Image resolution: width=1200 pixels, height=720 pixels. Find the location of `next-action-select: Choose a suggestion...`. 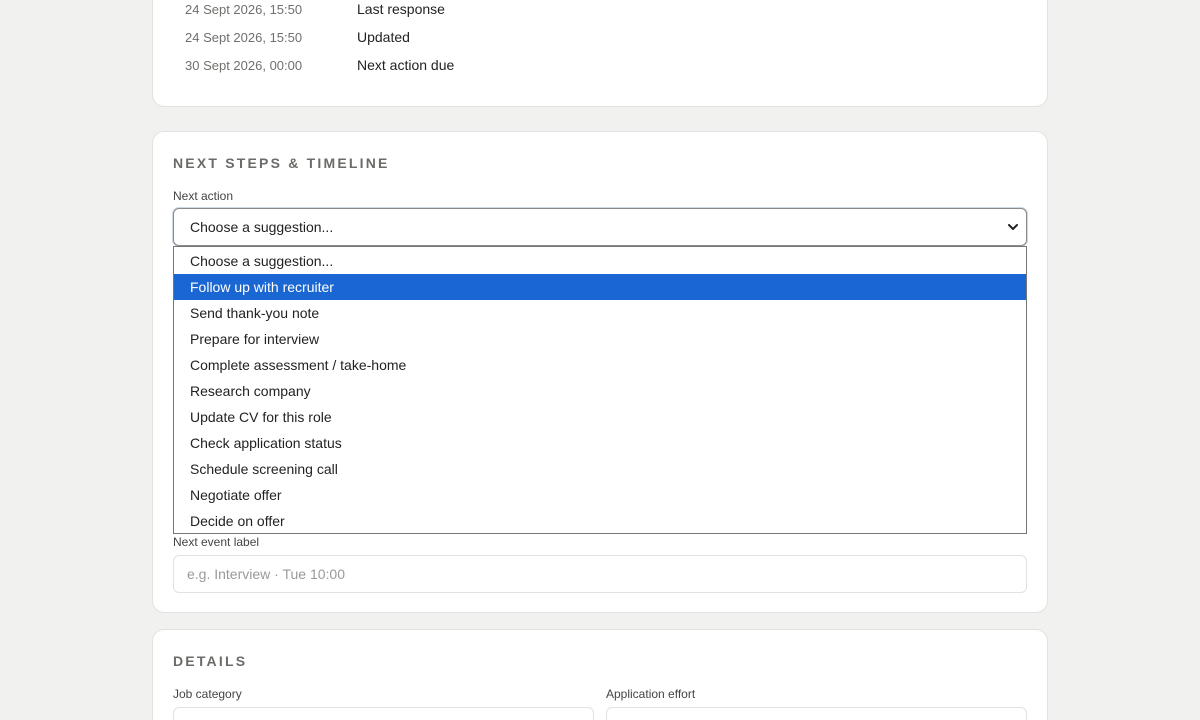

next-action-select: Choose a suggestion... is located at coordinates (600, 227).